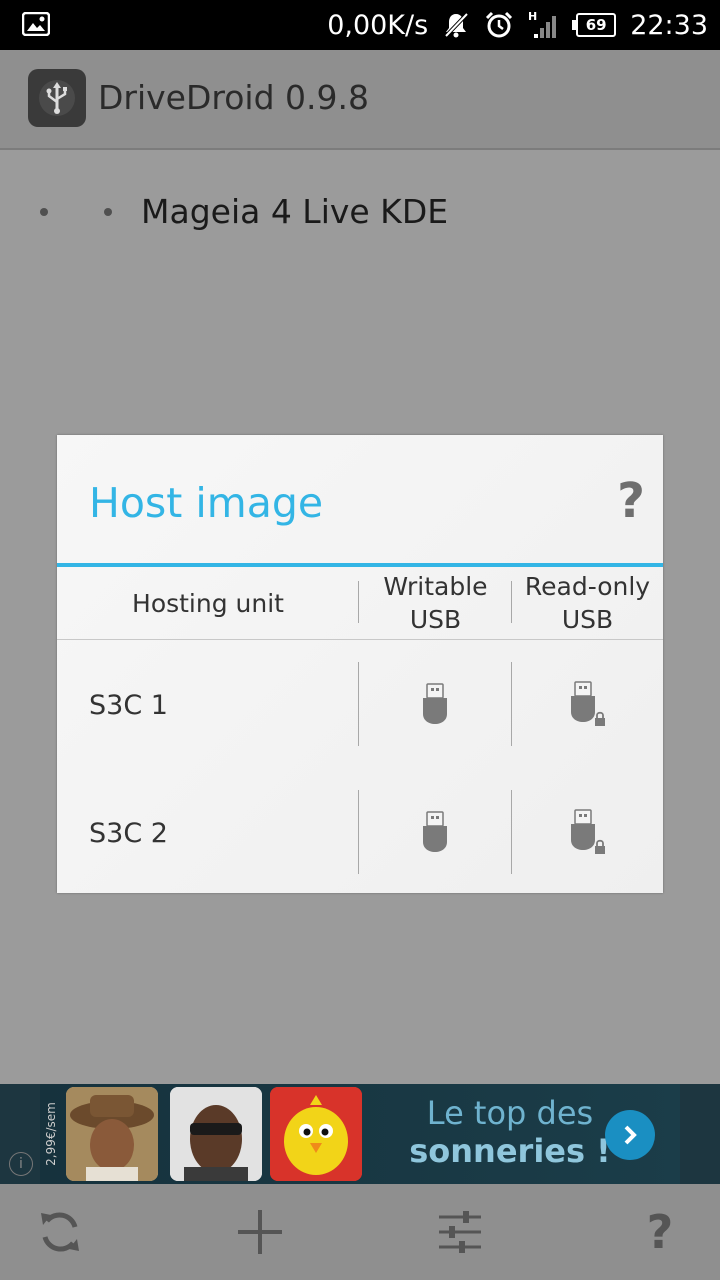  I want to click on ad-text: Le top des sonneries !, so click(510, 1132).